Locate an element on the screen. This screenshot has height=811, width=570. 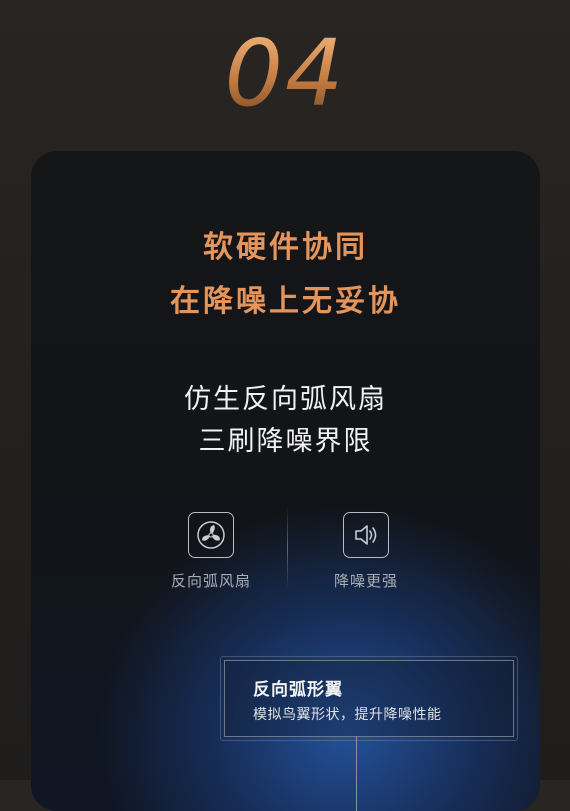
card-headline: 软硬件协同 在降噪上无妥协 is located at coordinates (285, 275).